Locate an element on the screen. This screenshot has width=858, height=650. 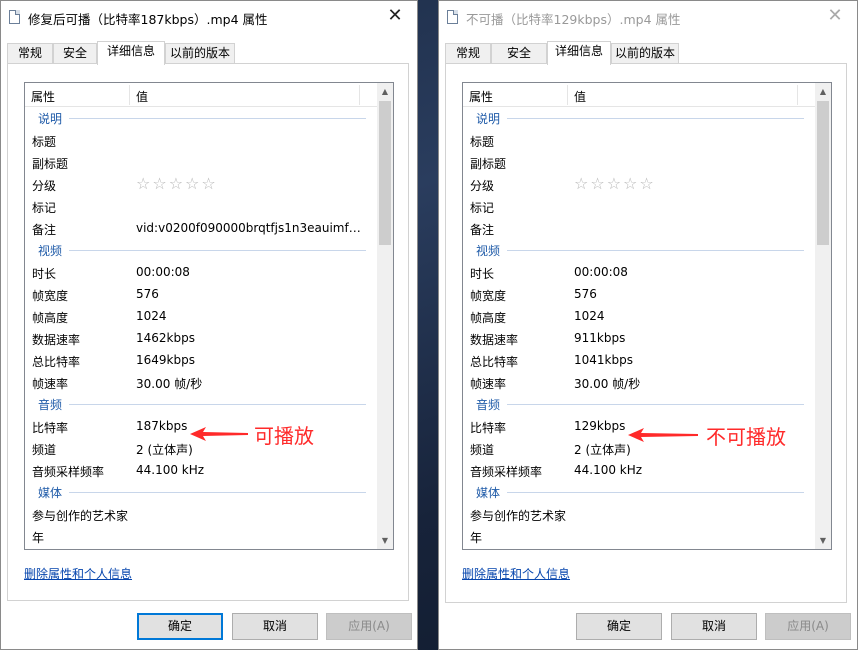
property-value: 2 (立体声) is located at coordinates (602, 450).